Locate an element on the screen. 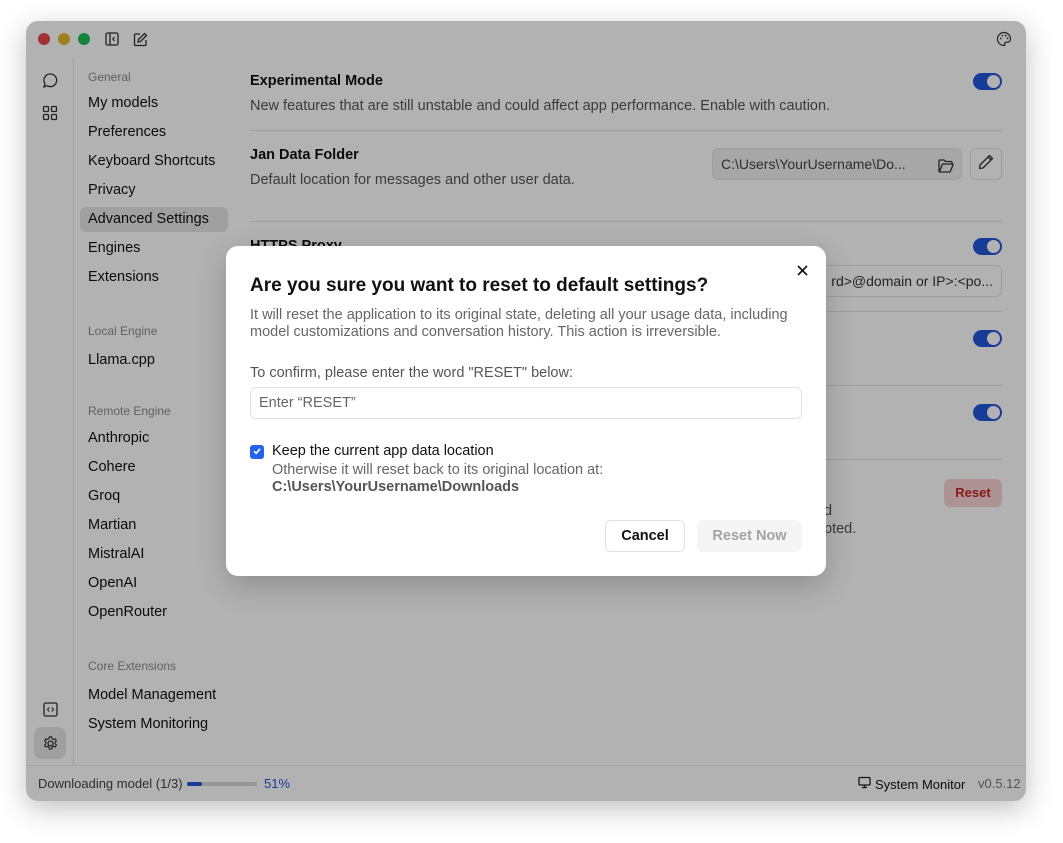 This screenshot has width=1063, height=843. keep-location-checkbox is located at coordinates (257, 452).